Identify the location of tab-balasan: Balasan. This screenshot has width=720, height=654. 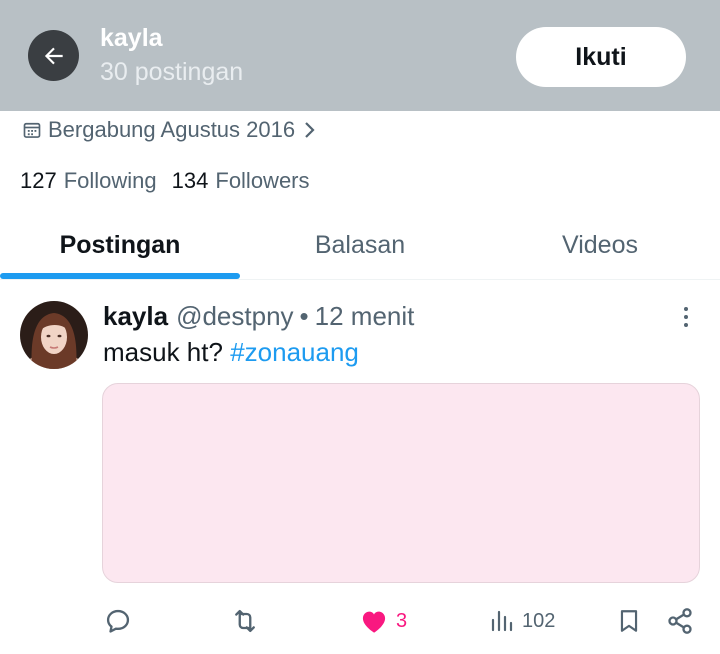
(360, 245).